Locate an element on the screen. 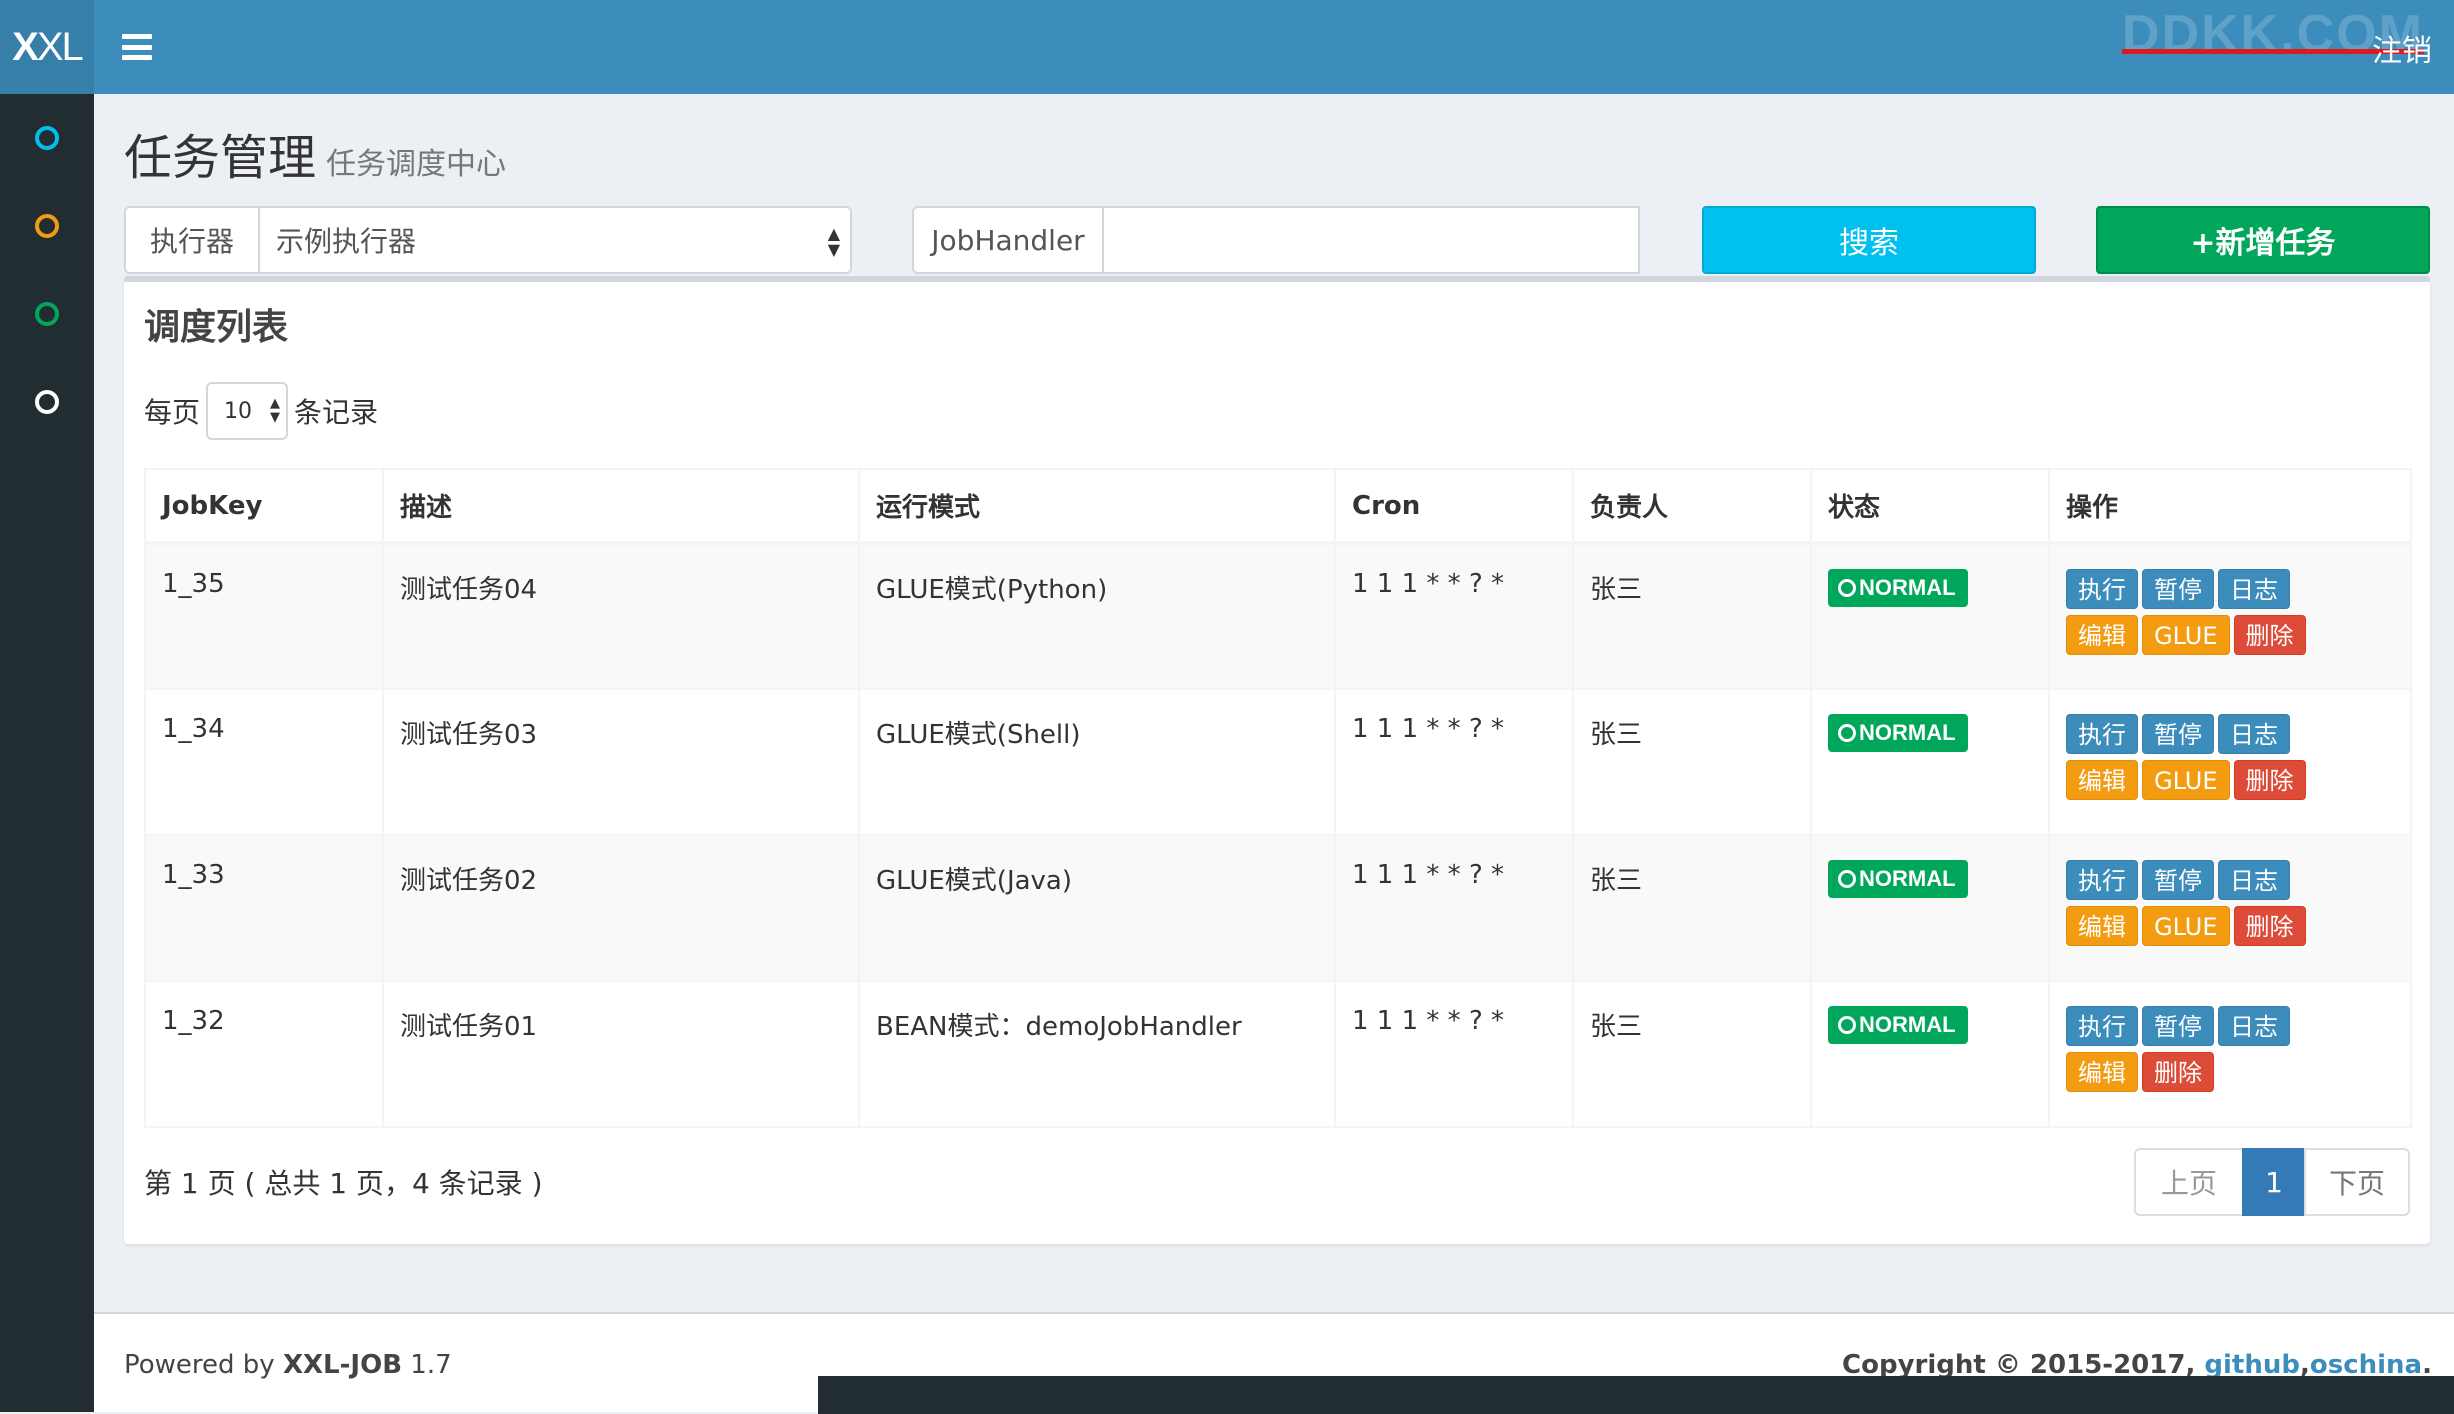 The height and width of the screenshot is (1414, 2454). next-page-button: 下页 is located at coordinates (2357, 1182).